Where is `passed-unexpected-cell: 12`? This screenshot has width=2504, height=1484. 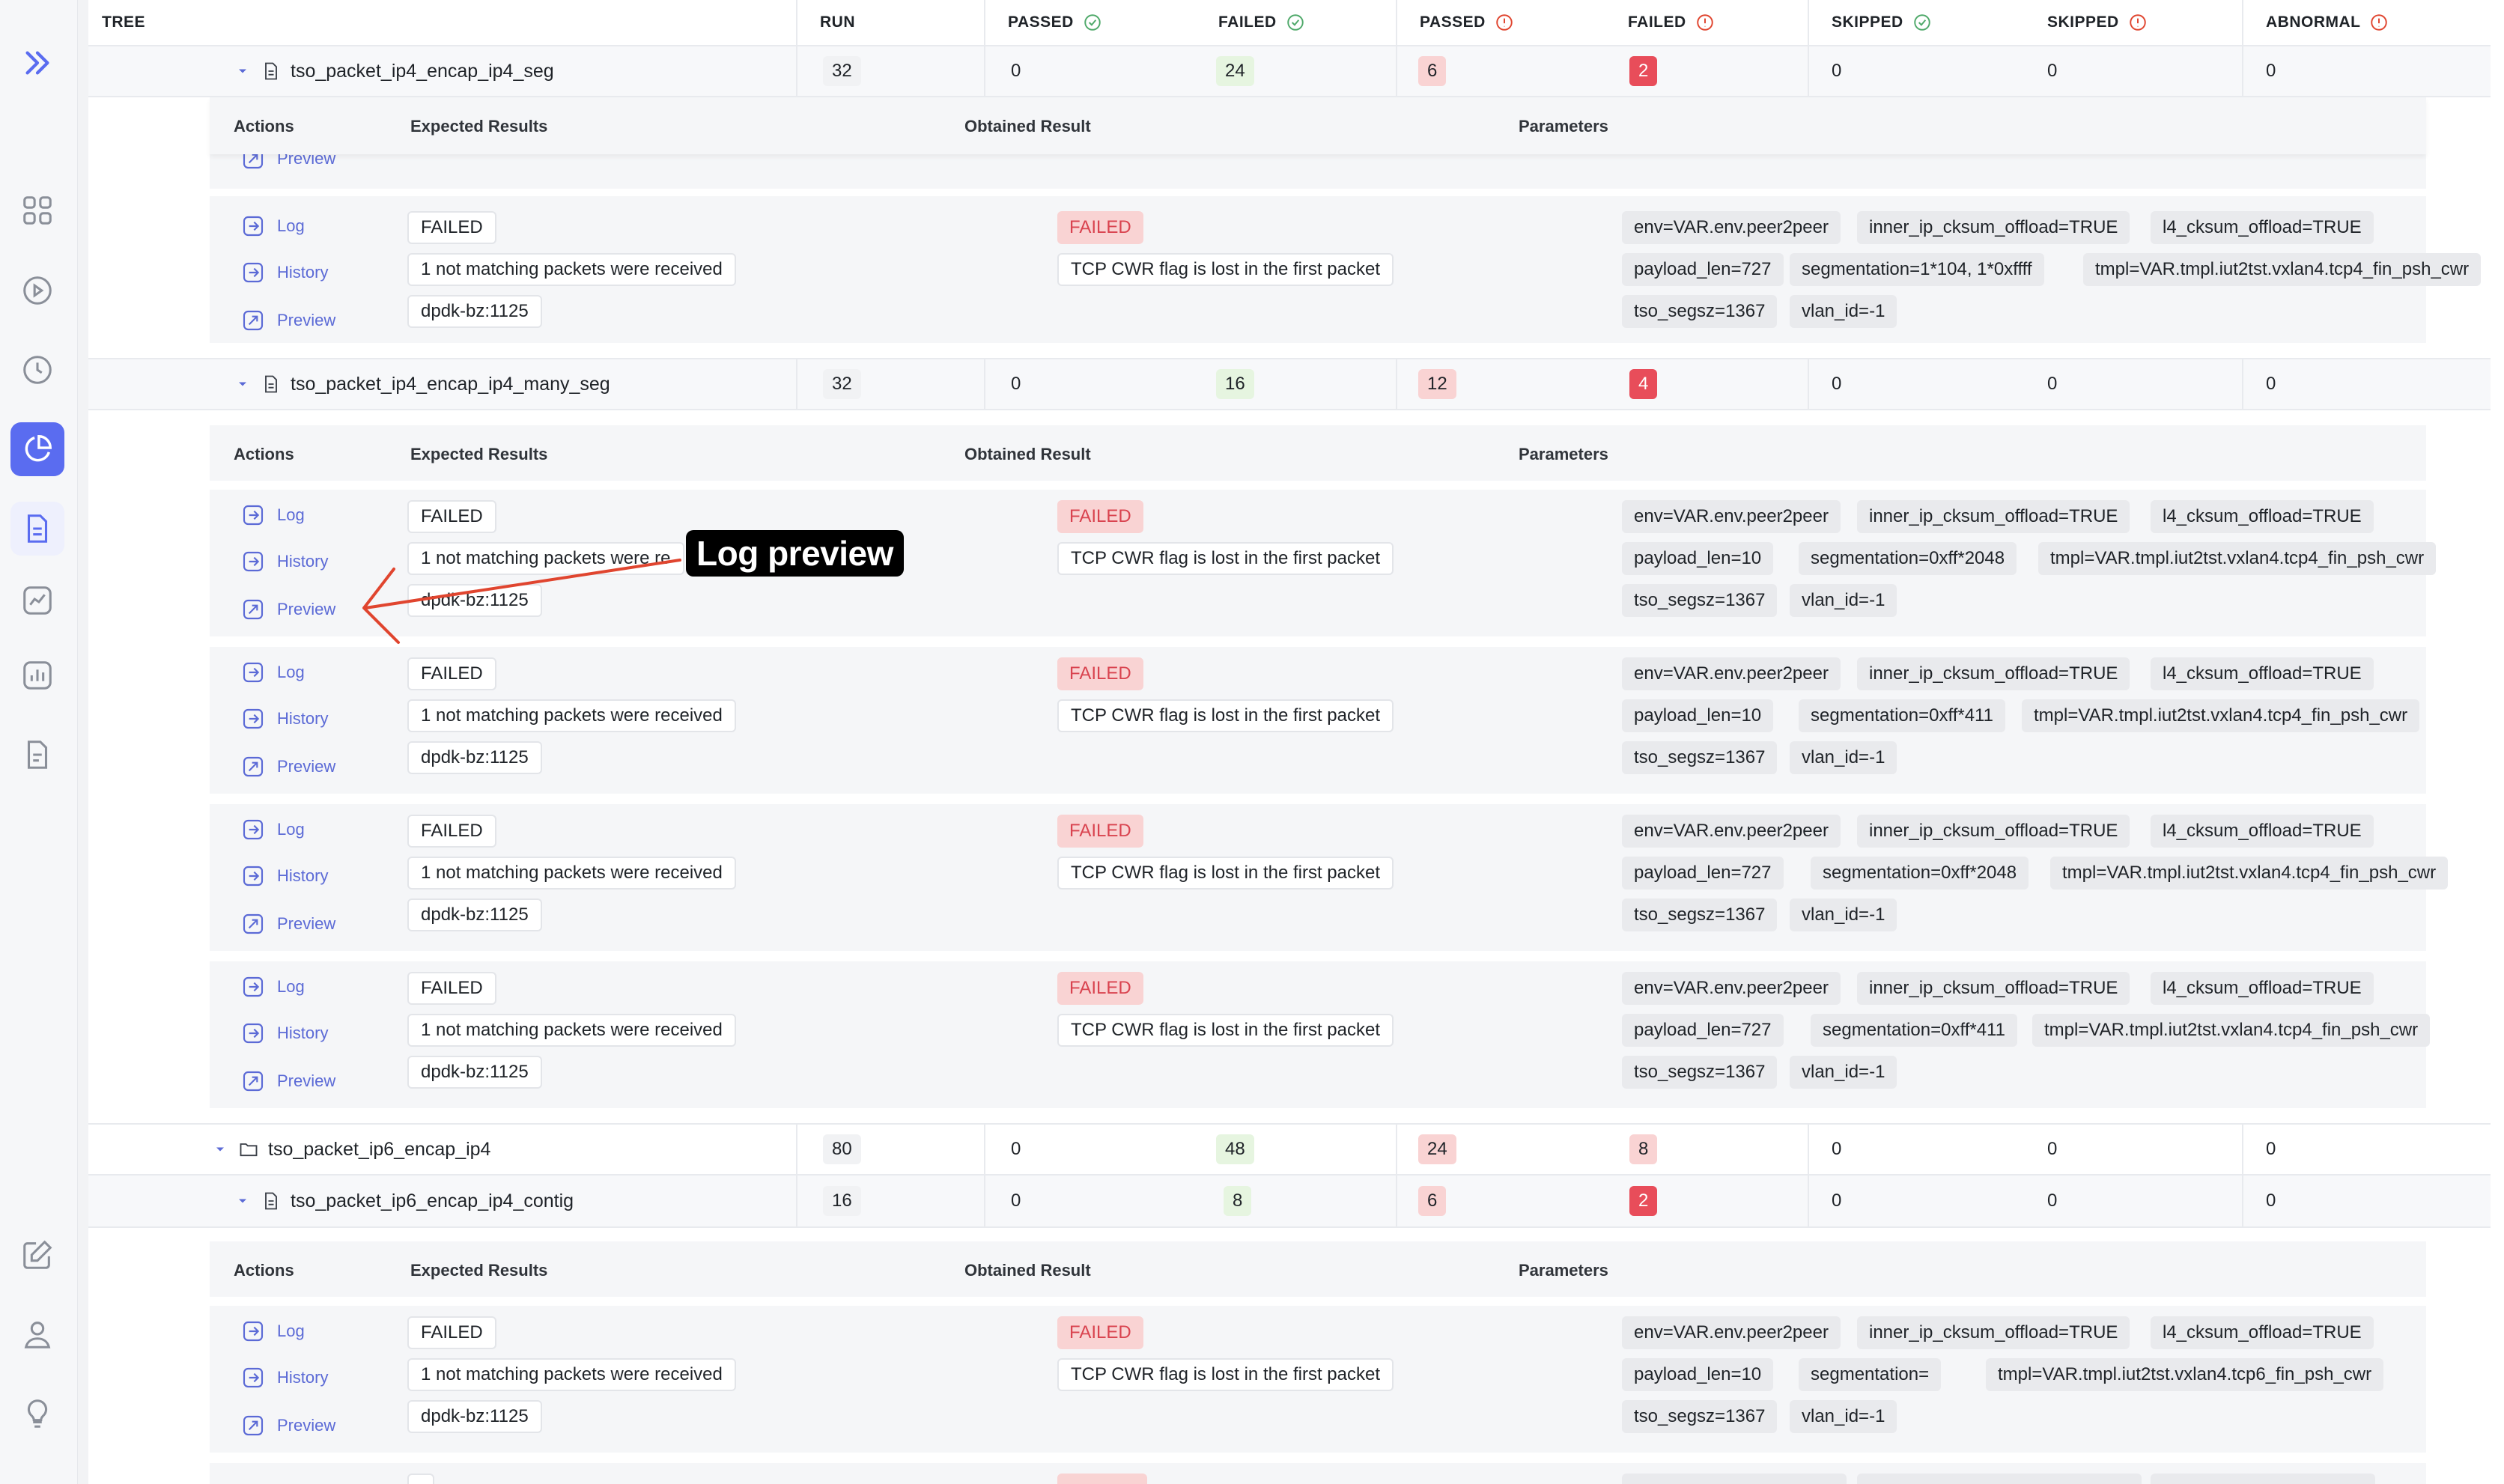 passed-unexpected-cell: 12 is located at coordinates (1426, 384).